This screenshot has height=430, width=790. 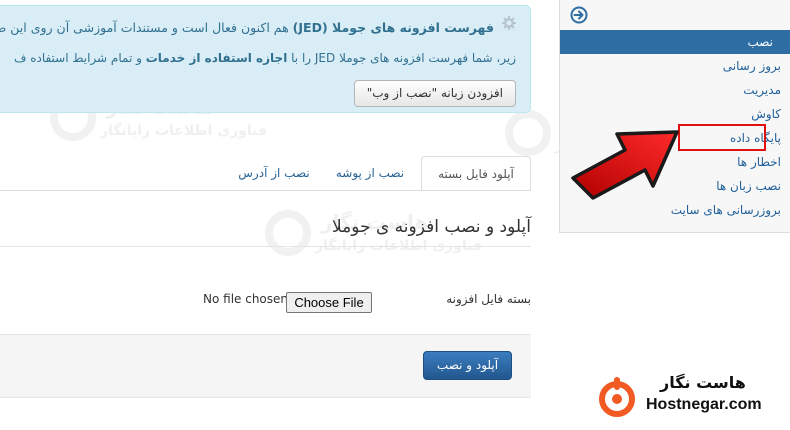 What do you see at coordinates (434, 93) in the screenshot?
I see `add-install-from-web-tab-button: افزودن زبانه "نصب از وب"` at bounding box center [434, 93].